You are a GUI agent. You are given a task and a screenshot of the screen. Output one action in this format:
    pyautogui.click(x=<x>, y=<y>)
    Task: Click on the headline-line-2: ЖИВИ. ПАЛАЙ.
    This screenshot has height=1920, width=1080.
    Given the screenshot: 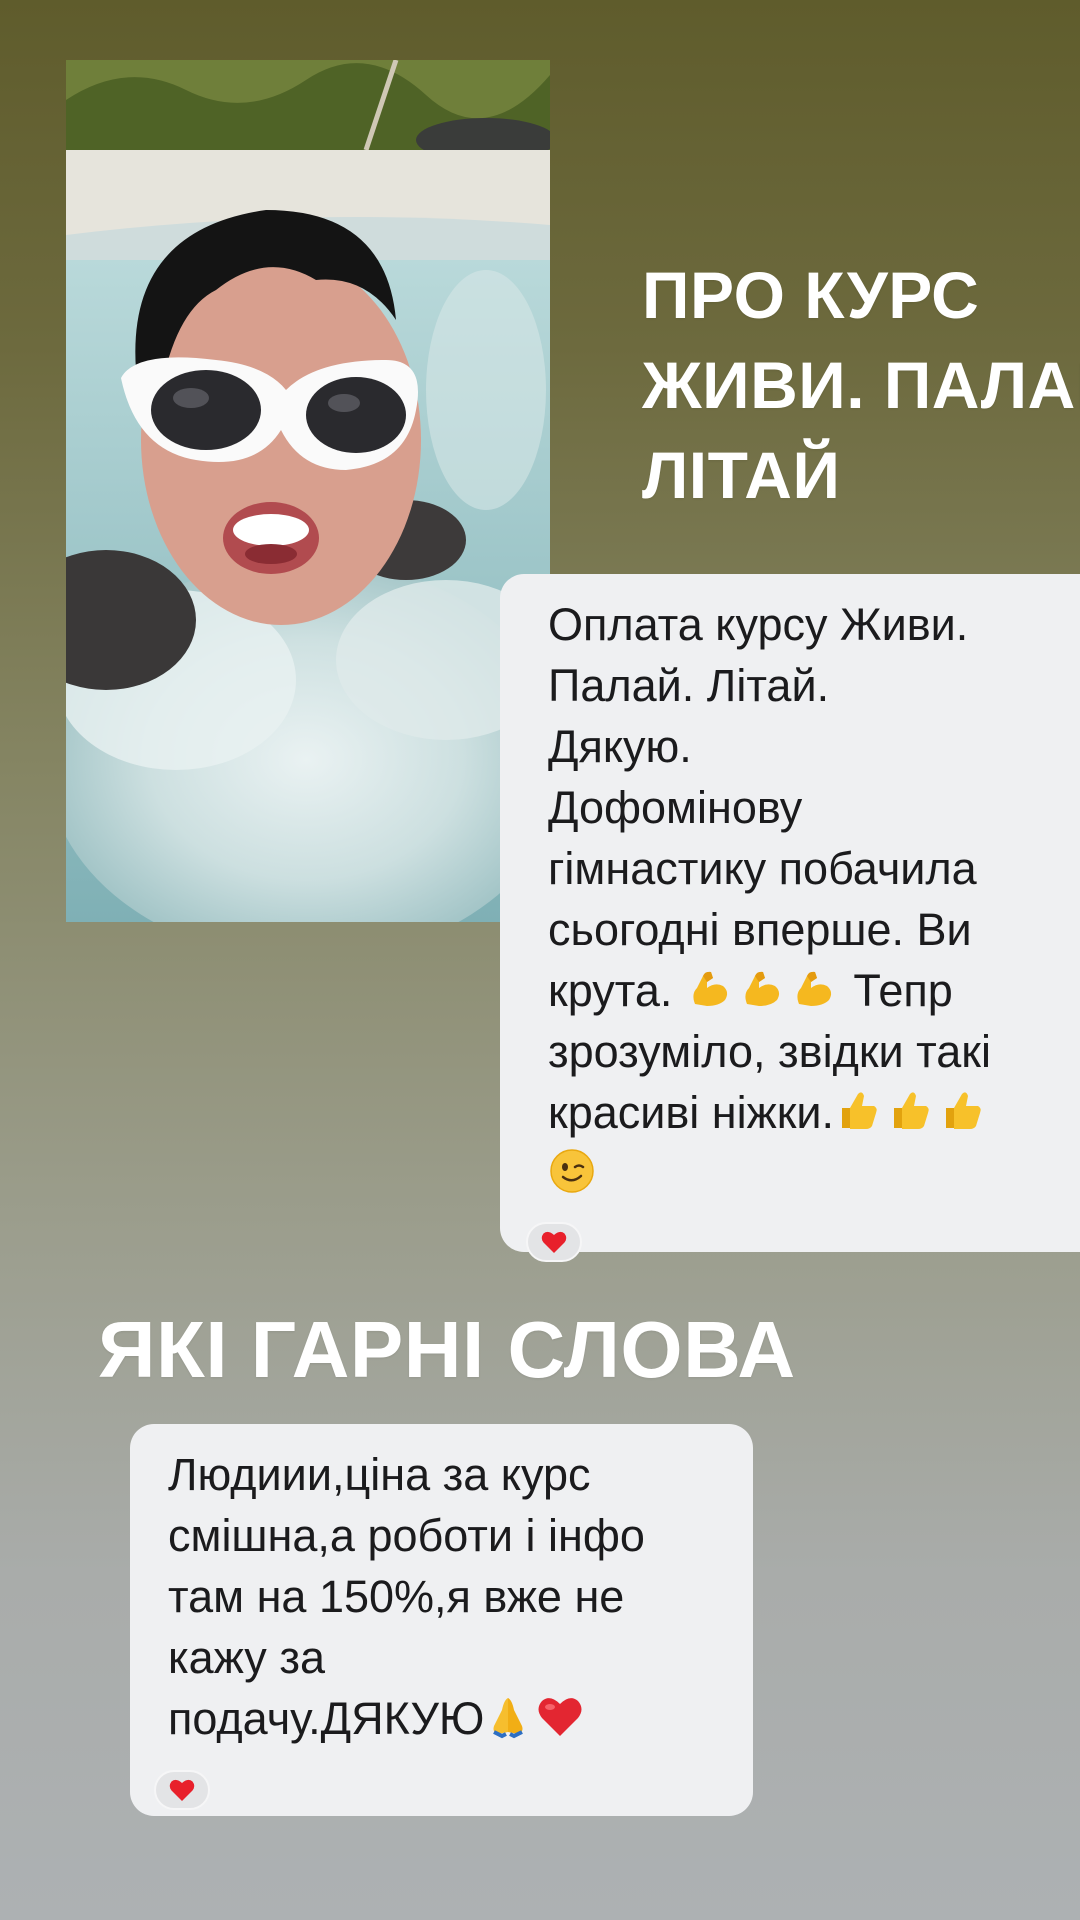 What is the action you would take?
    pyautogui.click(x=861, y=385)
    